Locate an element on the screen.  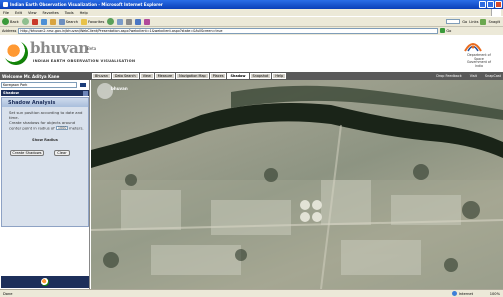
mail-icon is located at coordinates (120, 21).